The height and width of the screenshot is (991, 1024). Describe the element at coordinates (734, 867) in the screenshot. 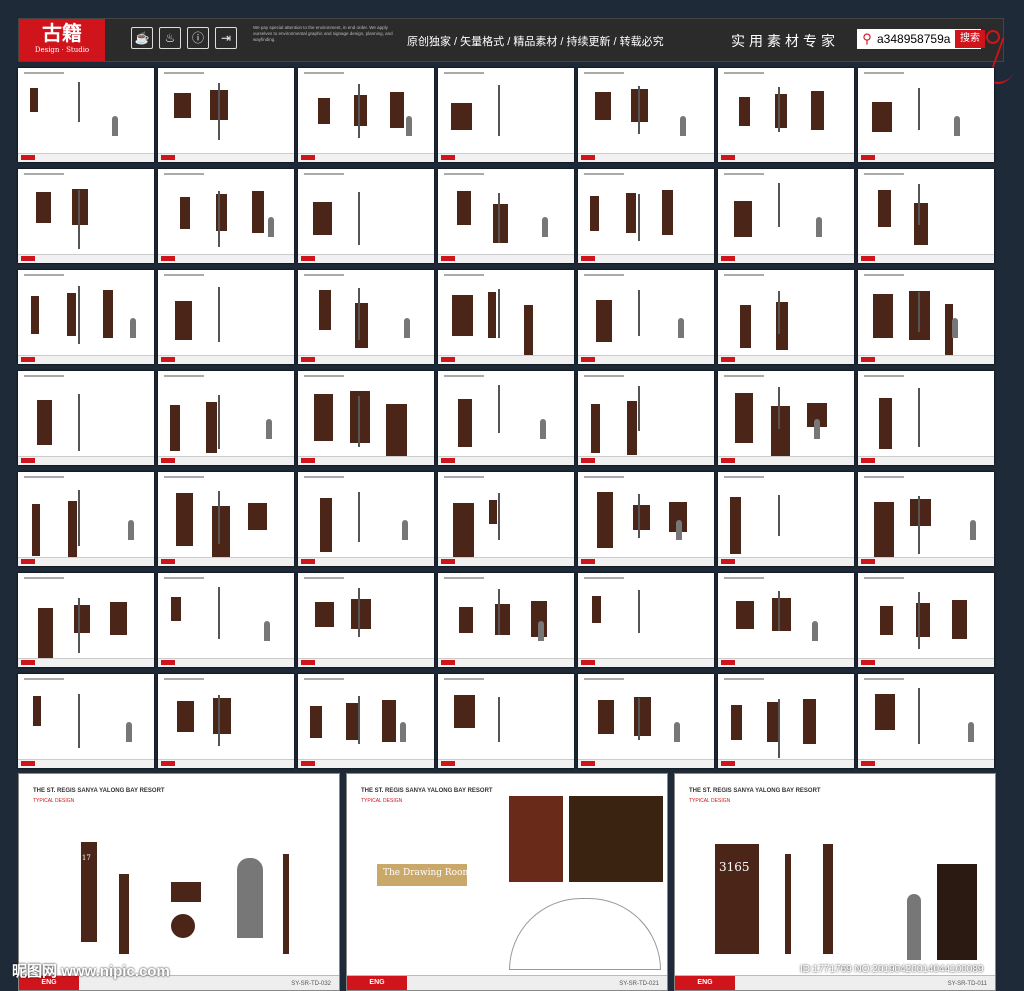

I see `room-number: 3165` at that location.